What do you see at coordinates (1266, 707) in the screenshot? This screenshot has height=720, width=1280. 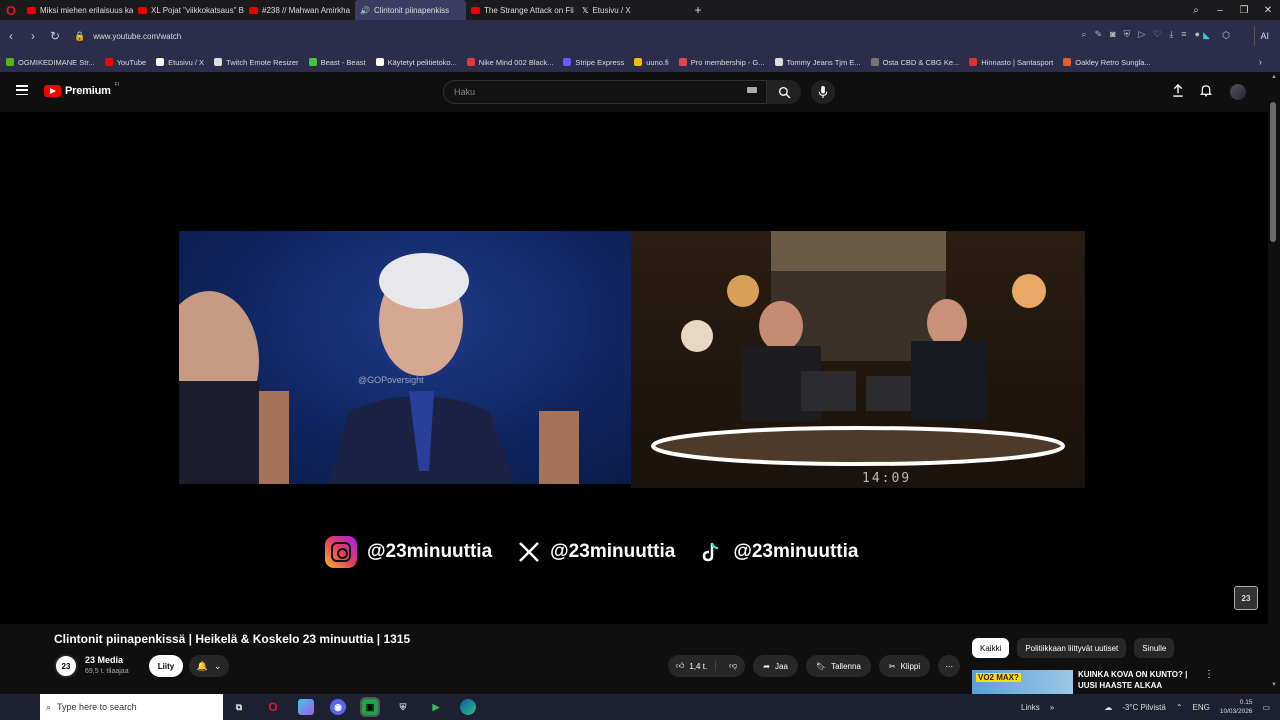 I see `notifications-icon: ▭` at bounding box center [1266, 707].